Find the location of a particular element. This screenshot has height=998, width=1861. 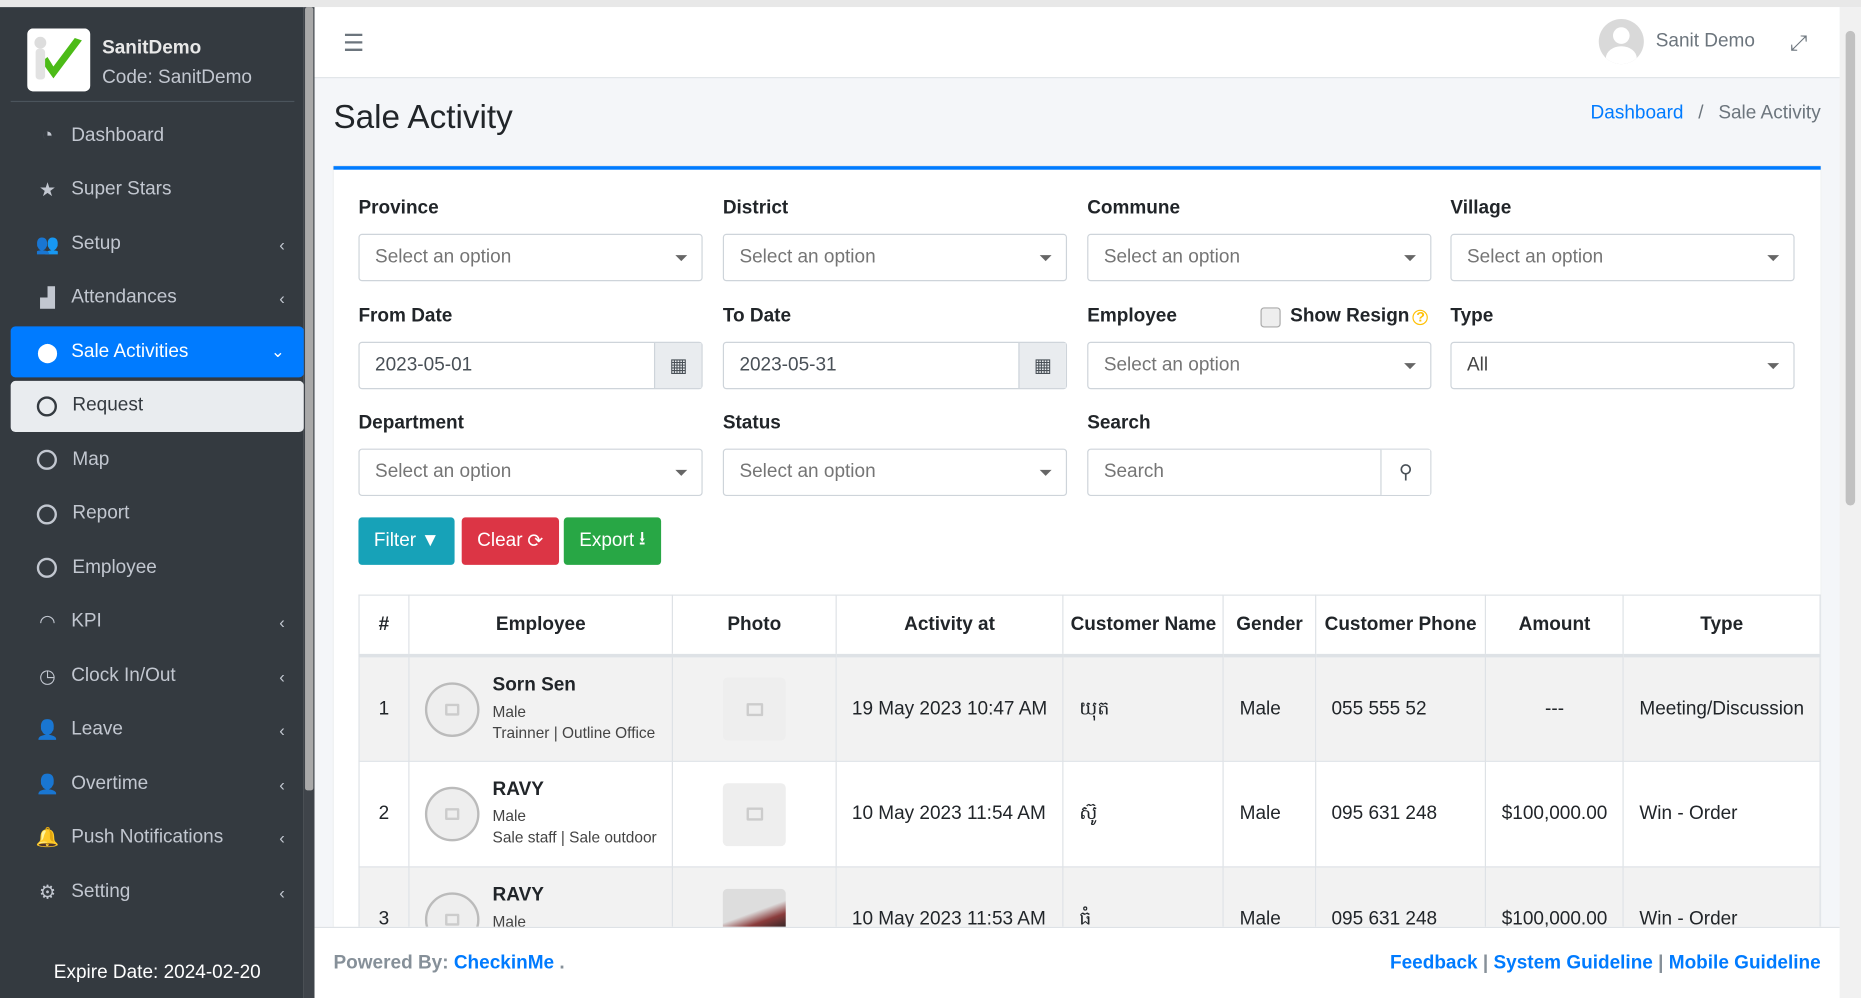

to-date-input: 2023-05-31 is located at coordinates (871, 365).